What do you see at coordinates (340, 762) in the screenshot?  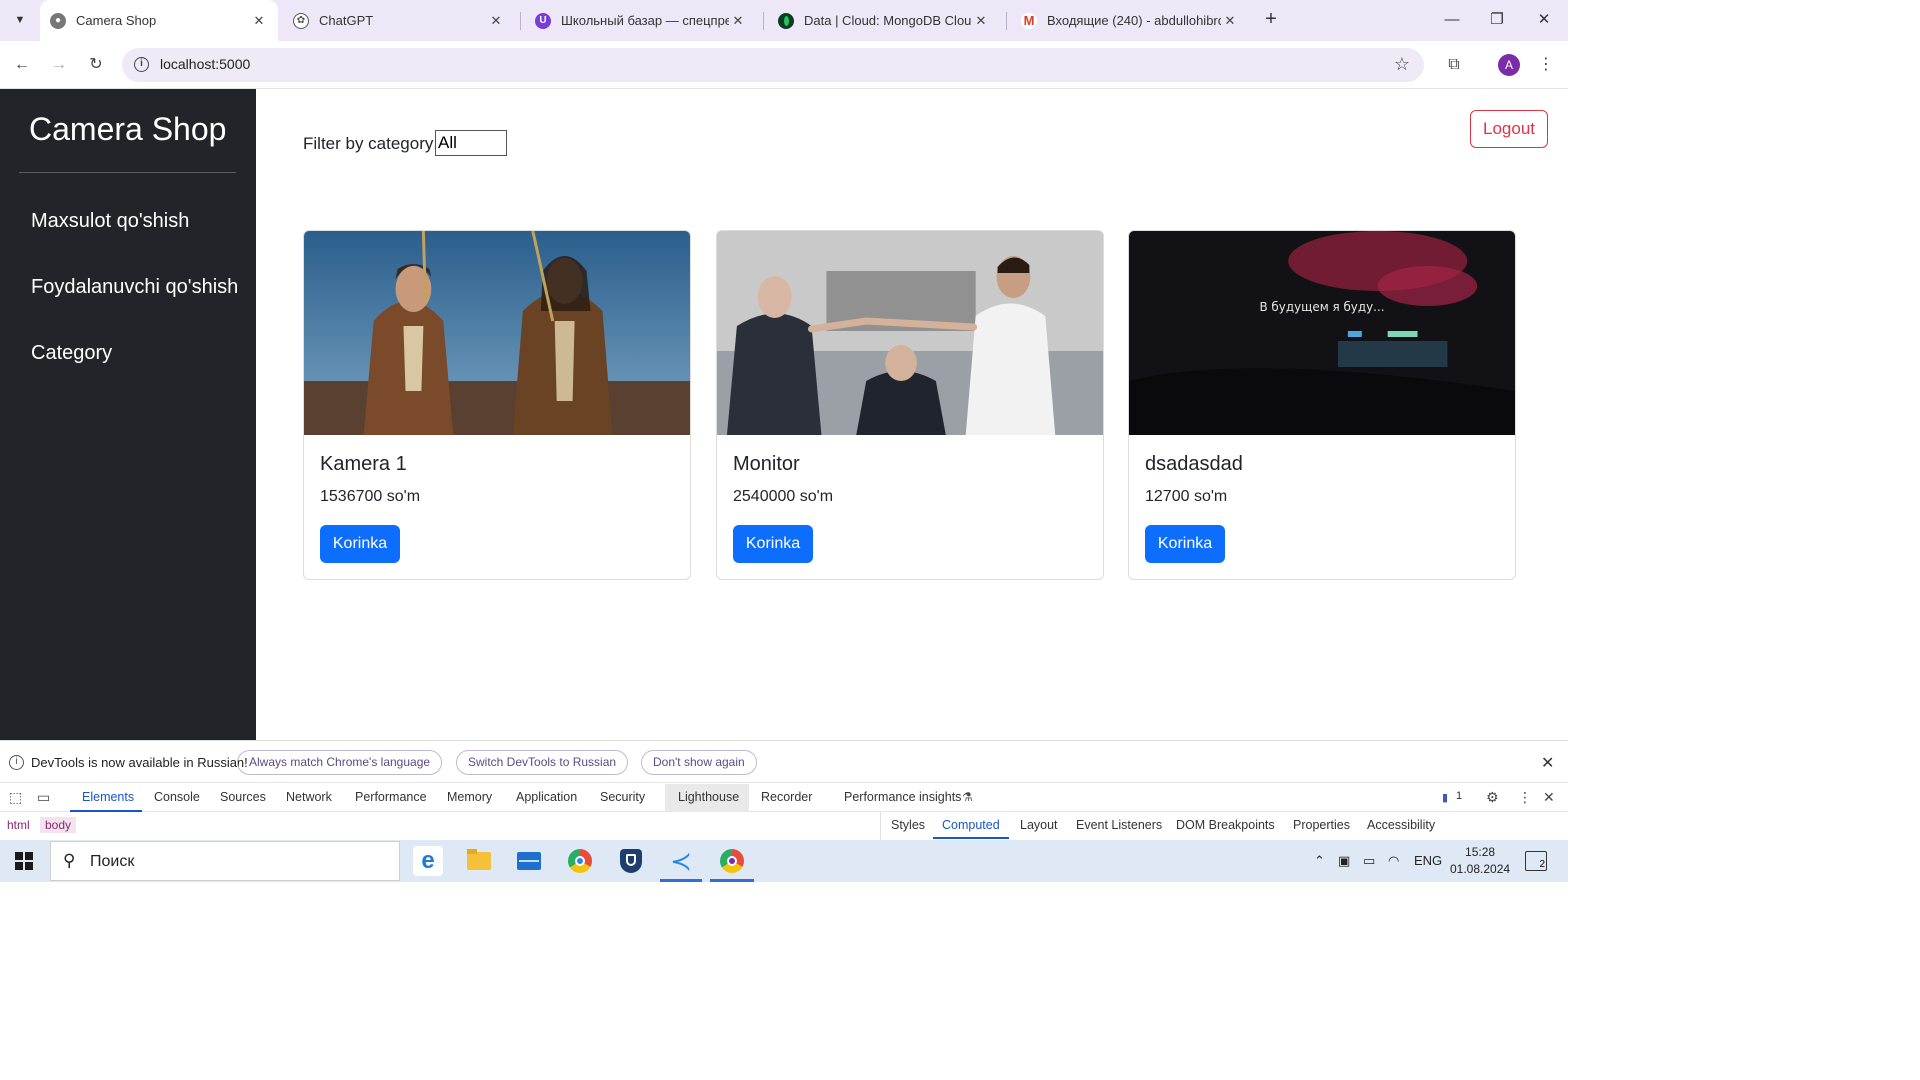 I see `always-match-language-button: Always match Chrome's language` at bounding box center [340, 762].